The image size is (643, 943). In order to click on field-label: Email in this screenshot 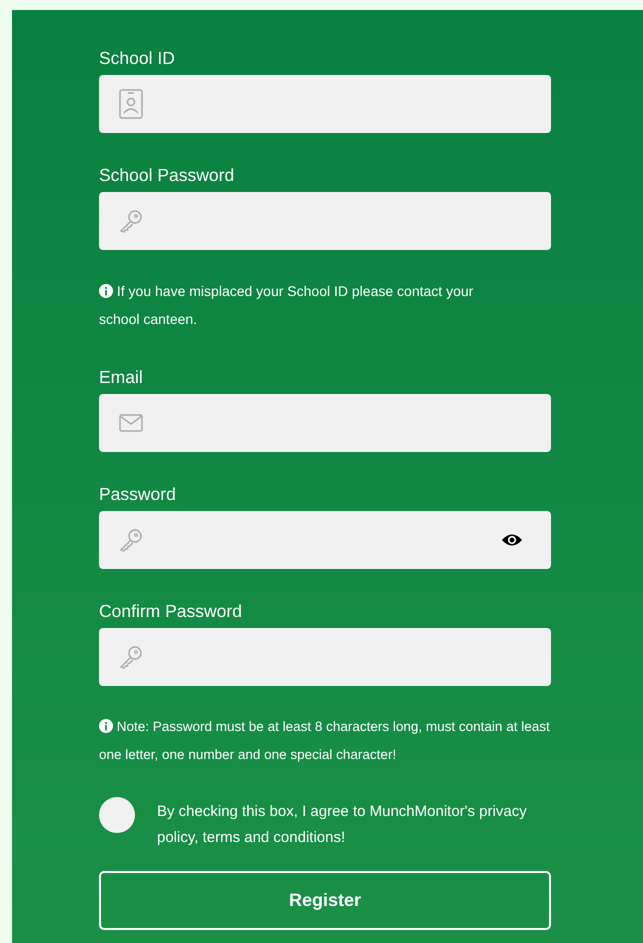, I will do `click(121, 377)`.